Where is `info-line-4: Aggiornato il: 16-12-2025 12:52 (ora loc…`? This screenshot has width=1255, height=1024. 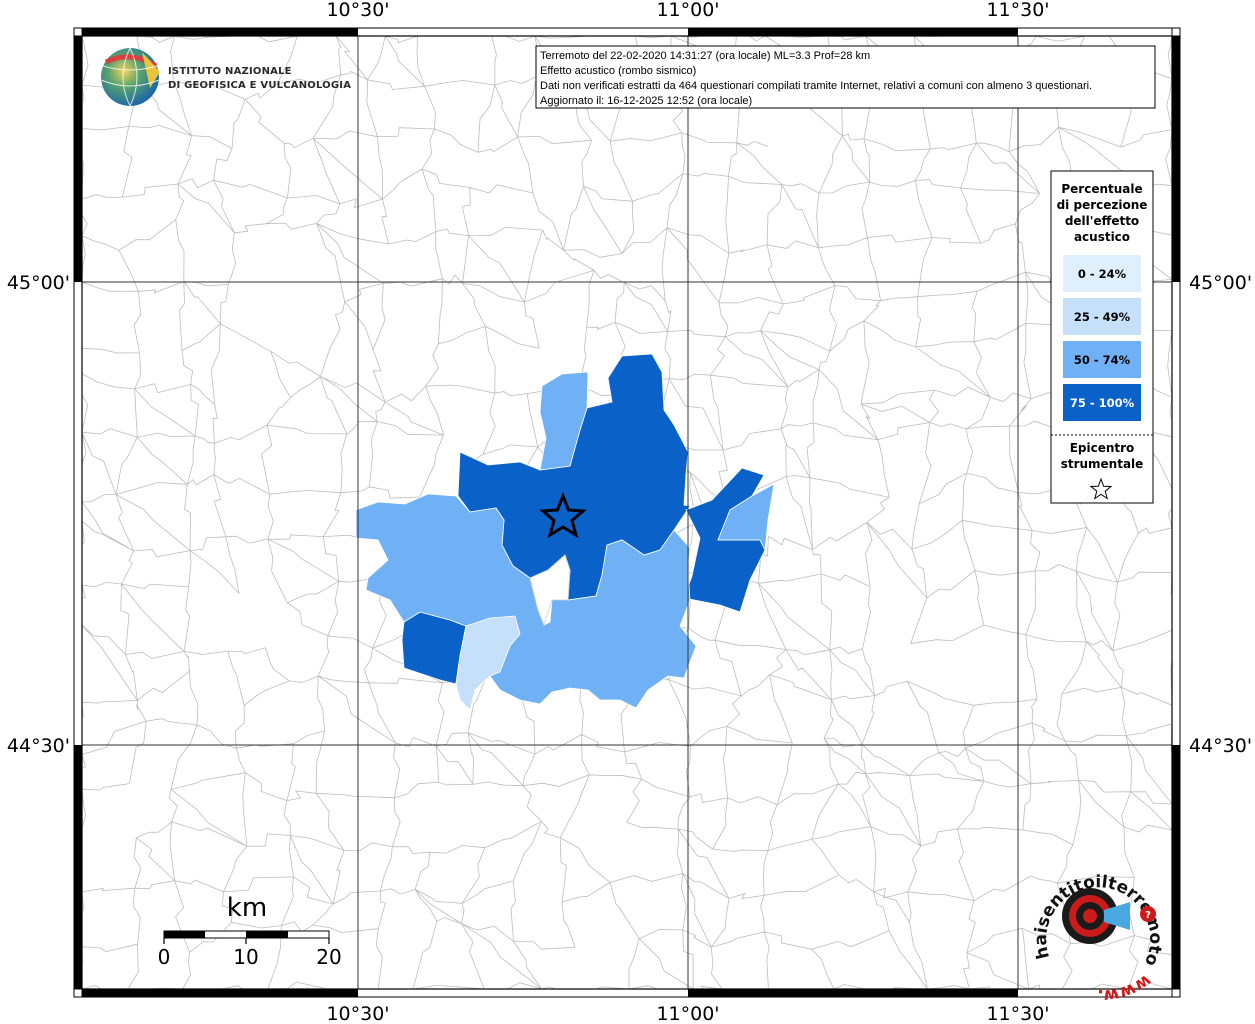
info-line-4: Aggiornato il: 16-12-2025 12:52 (ora loc… is located at coordinates (646, 101).